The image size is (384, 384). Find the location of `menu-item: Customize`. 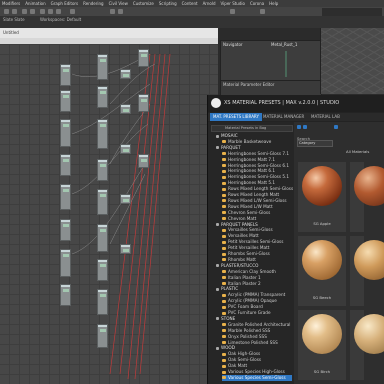

menu-item: Customize is located at coordinates (143, 3).